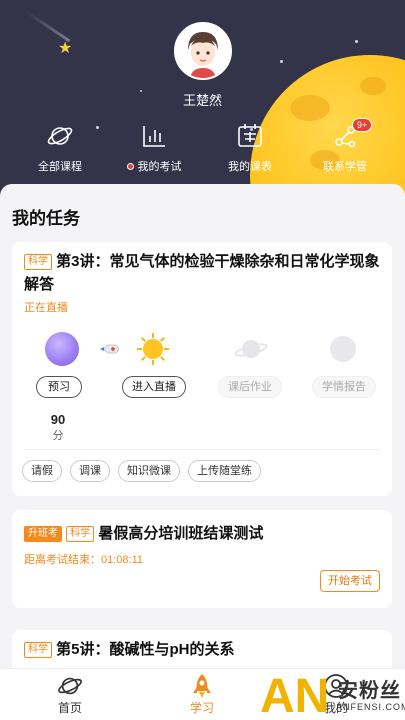  What do you see at coordinates (90, 471) in the screenshot?
I see `reschedule-button: 调课` at bounding box center [90, 471].